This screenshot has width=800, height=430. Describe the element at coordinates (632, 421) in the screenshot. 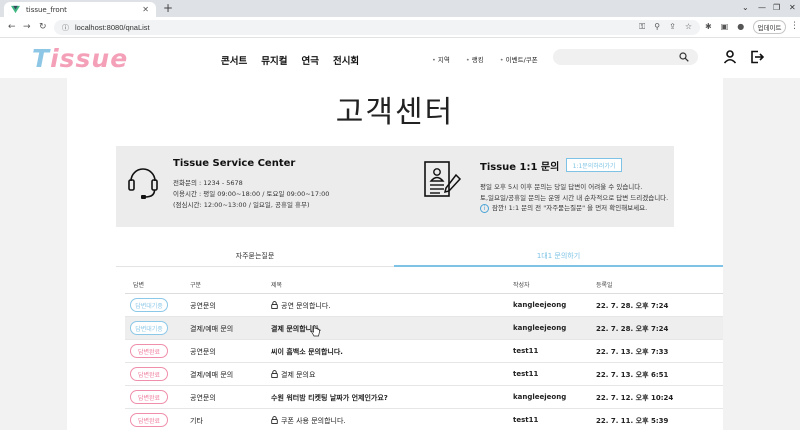

I see `row-date: 22. 7. 11. 오후 5:39` at that location.